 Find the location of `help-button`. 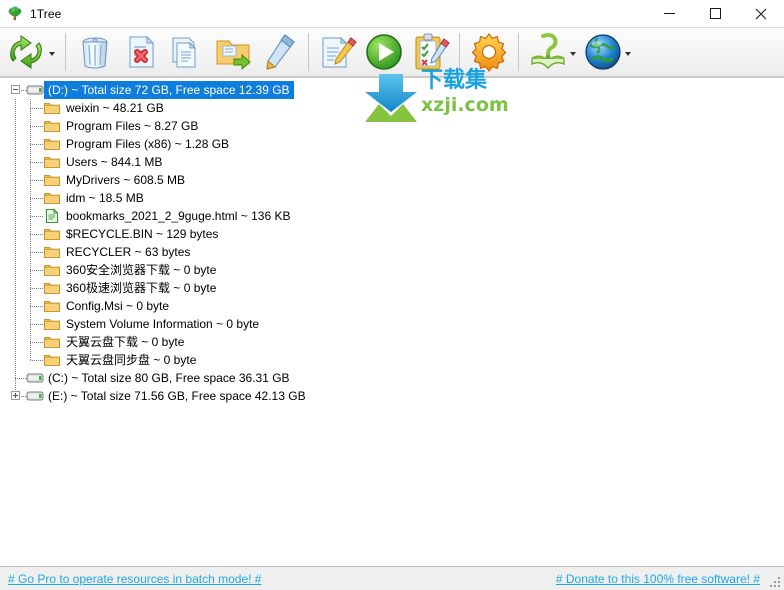

help-button is located at coordinates (552, 52).